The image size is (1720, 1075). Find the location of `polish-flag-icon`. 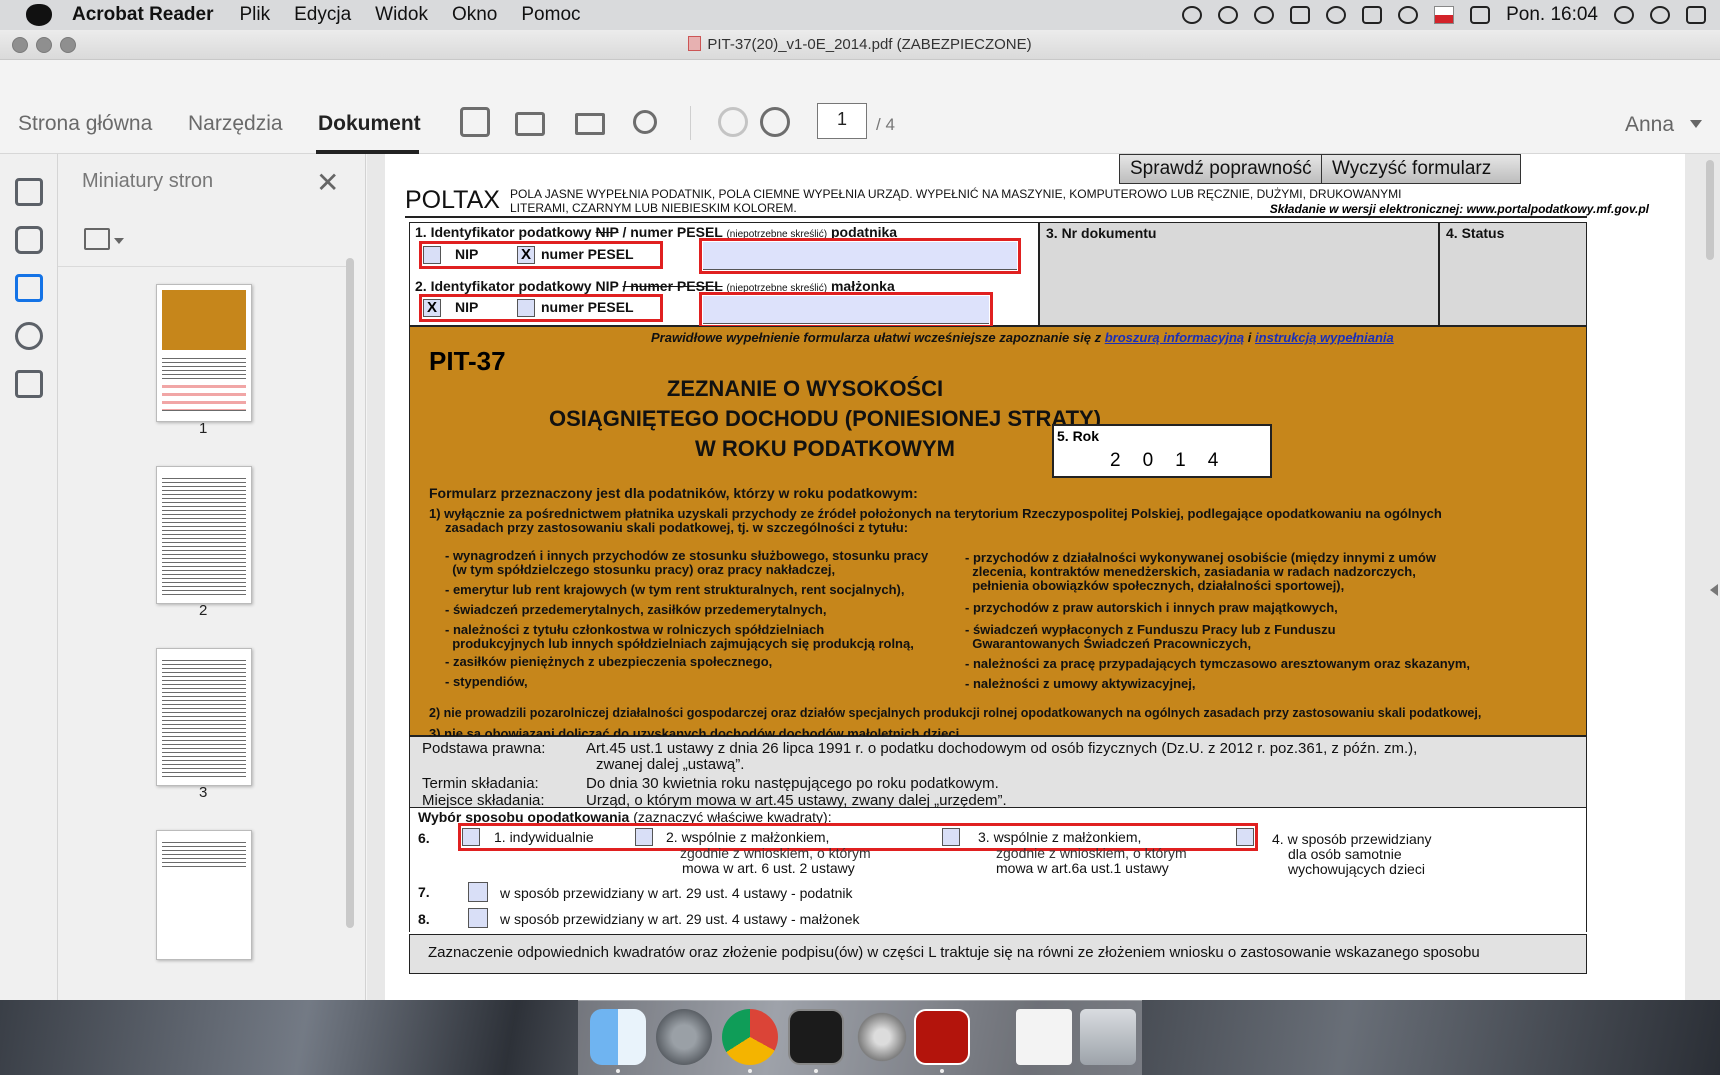

polish-flag-icon is located at coordinates (1444, 15).